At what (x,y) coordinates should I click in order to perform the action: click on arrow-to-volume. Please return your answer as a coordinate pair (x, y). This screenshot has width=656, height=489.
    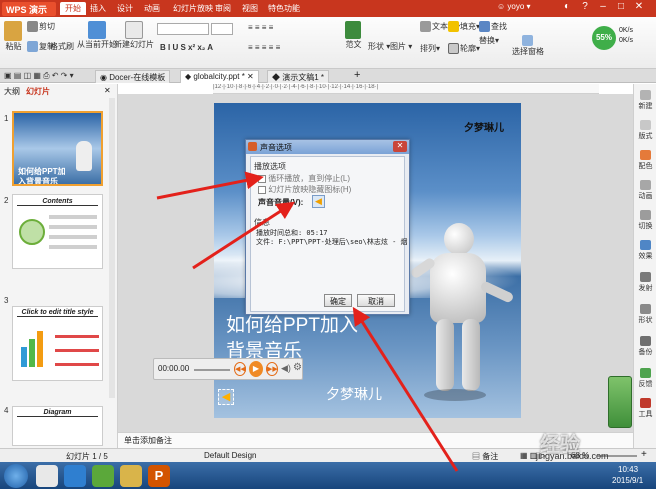
    Looking at the image, I should click on (244, 235).